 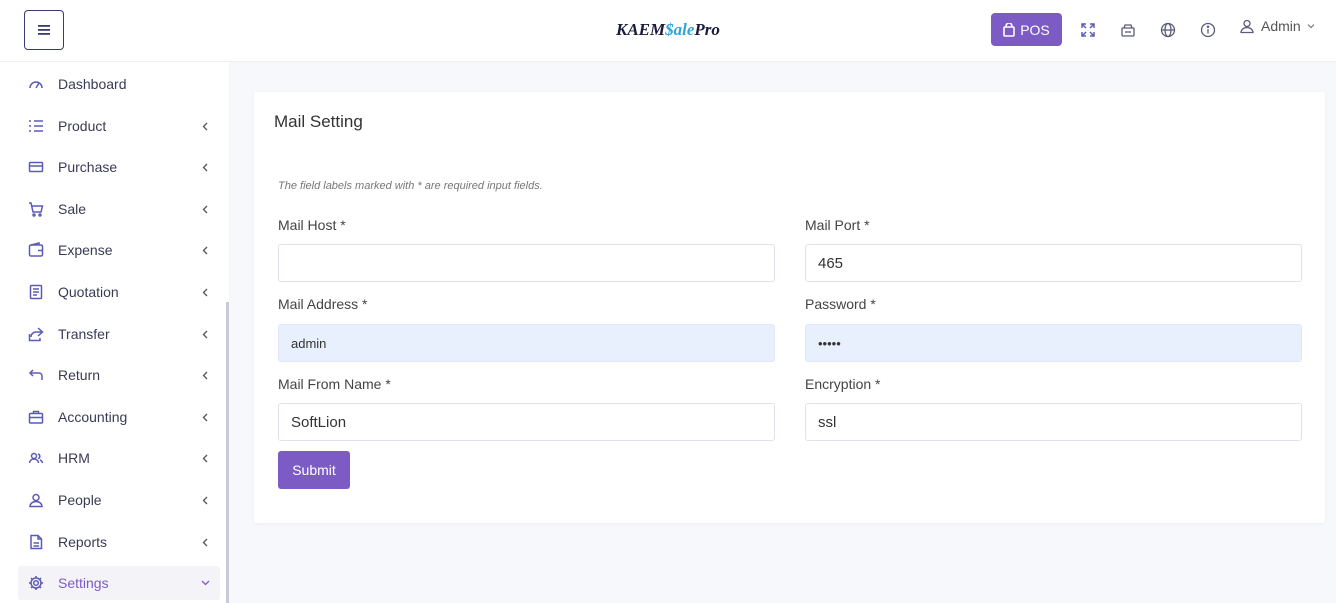 What do you see at coordinates (119, 250) in the screenshot?
I see `sidebar-item-expense: Expense` at bounding box center [119, 250].